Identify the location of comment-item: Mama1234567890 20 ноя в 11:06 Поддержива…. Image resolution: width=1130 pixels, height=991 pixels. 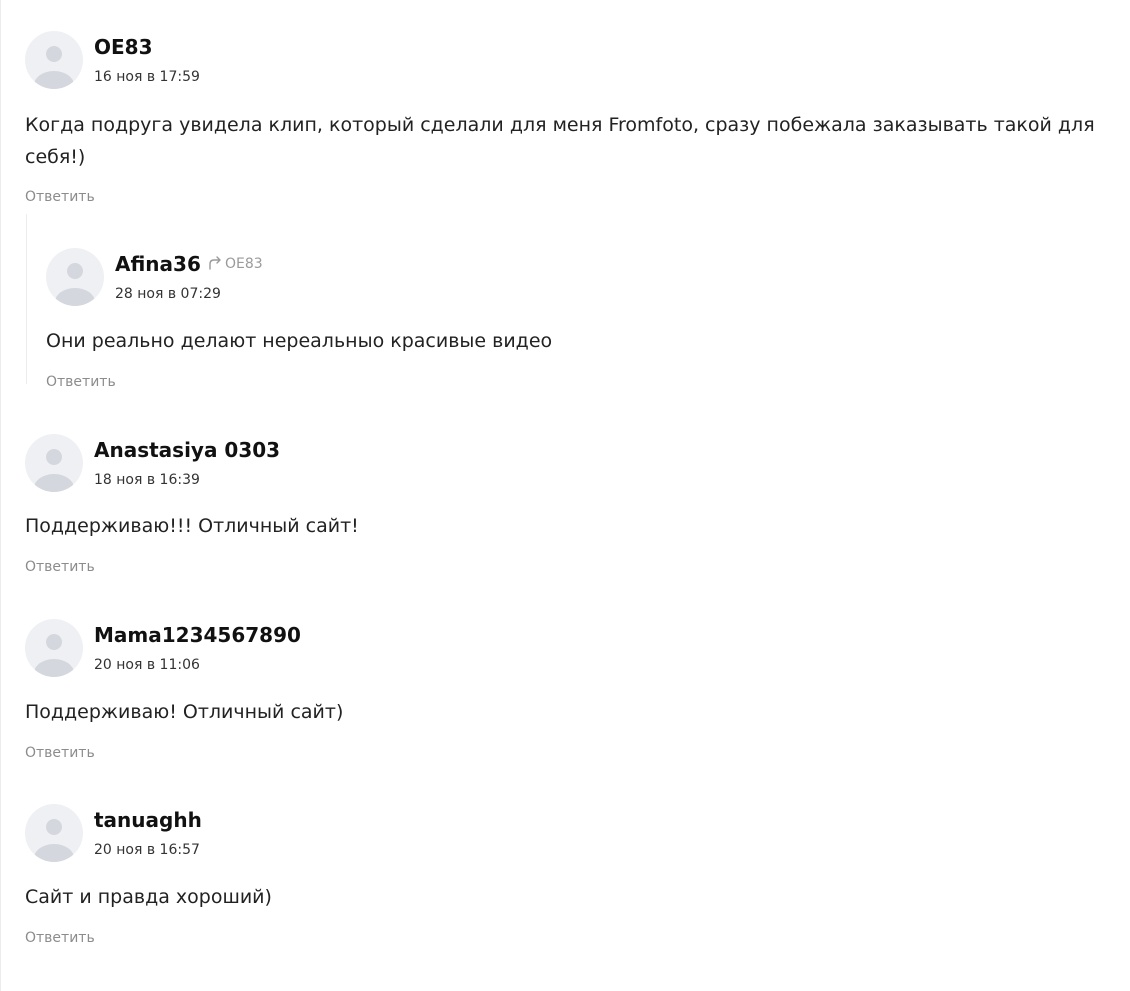
(565, 690).